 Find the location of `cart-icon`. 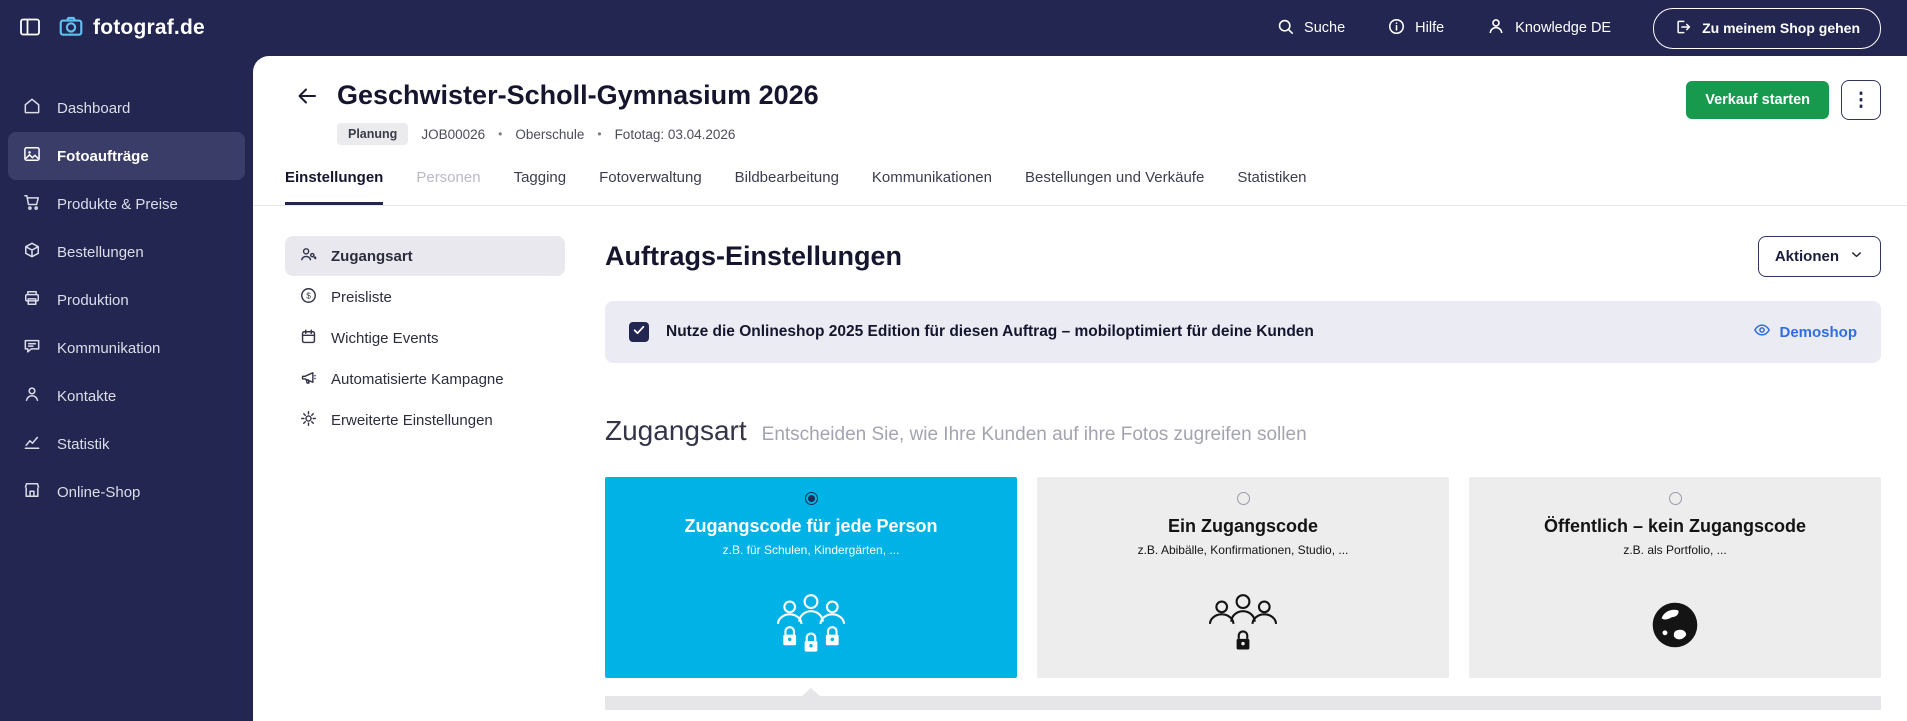

cart-icon is located at coordinates (32, 204).